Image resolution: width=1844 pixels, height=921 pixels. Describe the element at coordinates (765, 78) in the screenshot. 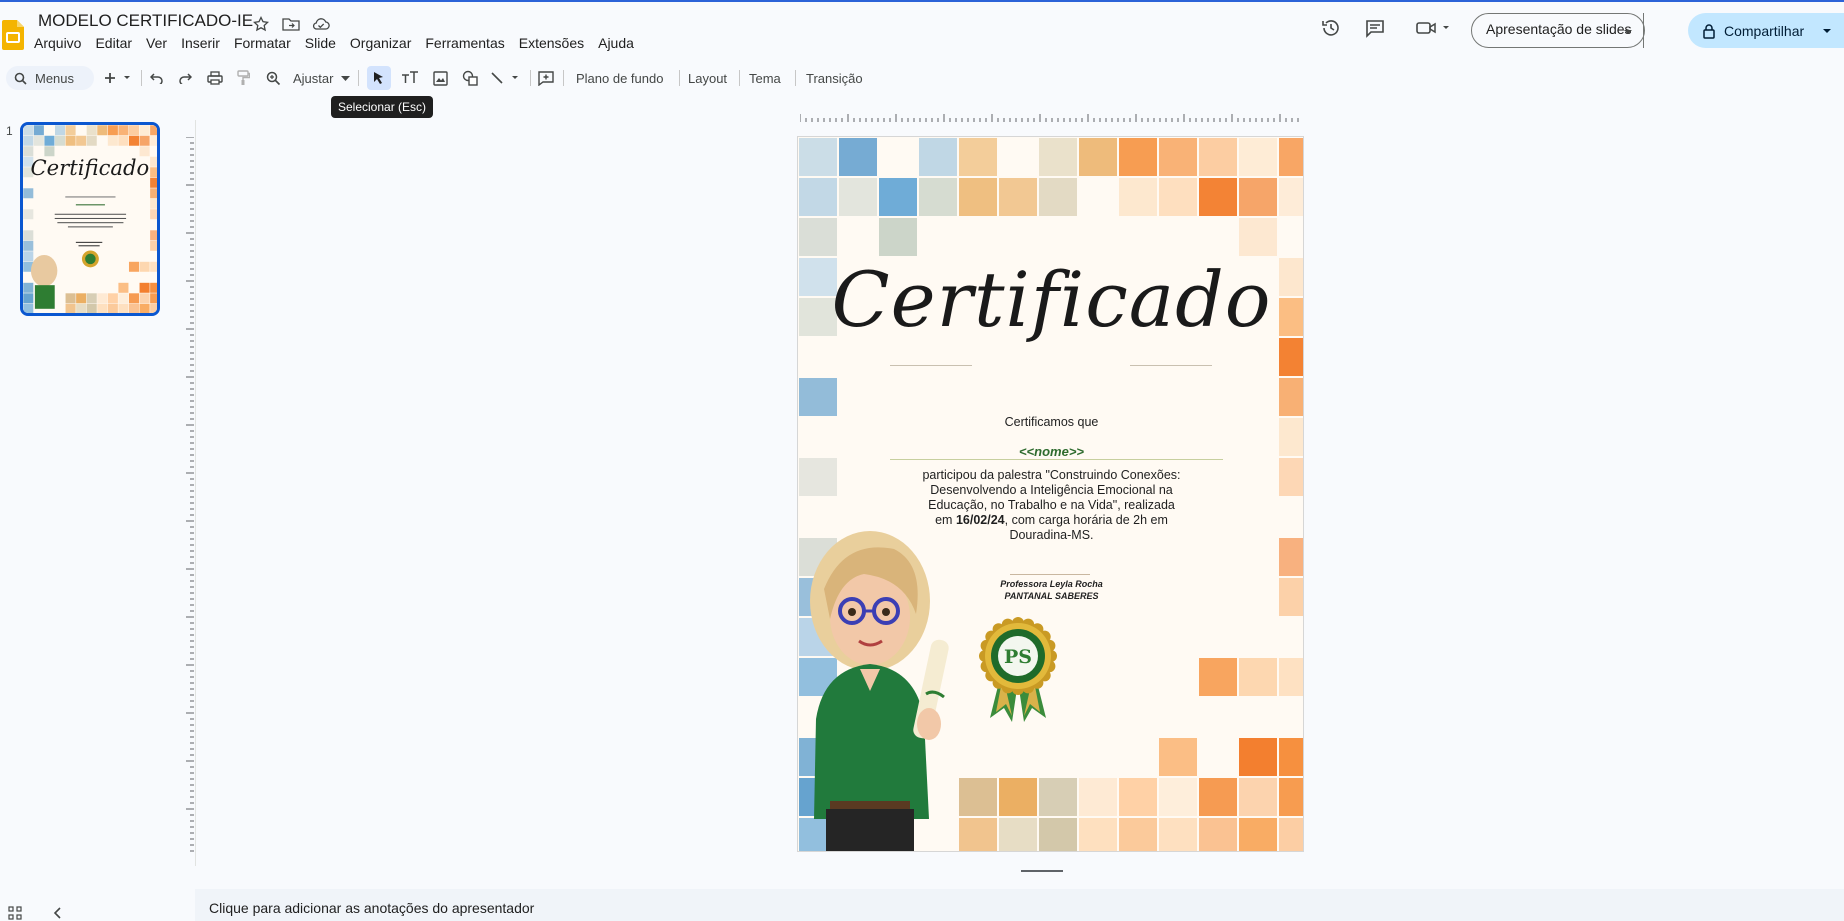

I see `theme-button: Tema` at that location.